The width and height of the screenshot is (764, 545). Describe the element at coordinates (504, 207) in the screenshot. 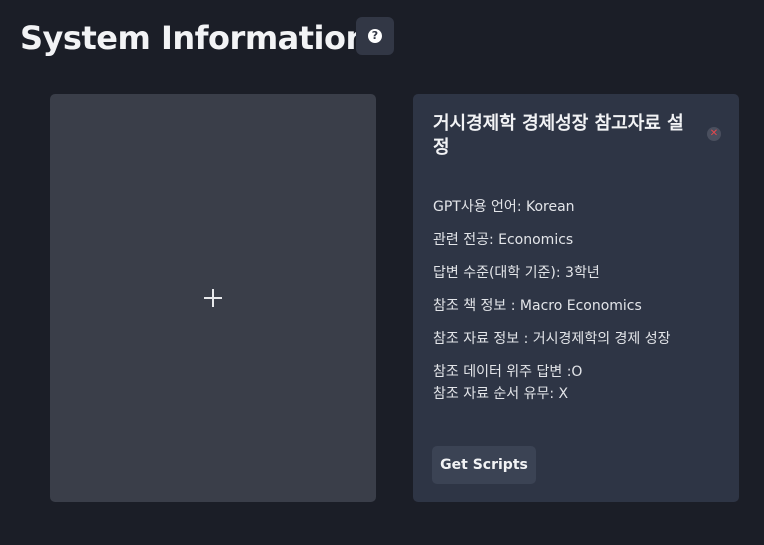

I see `info-line-language: GPT사용 언어: Korean` at that location.